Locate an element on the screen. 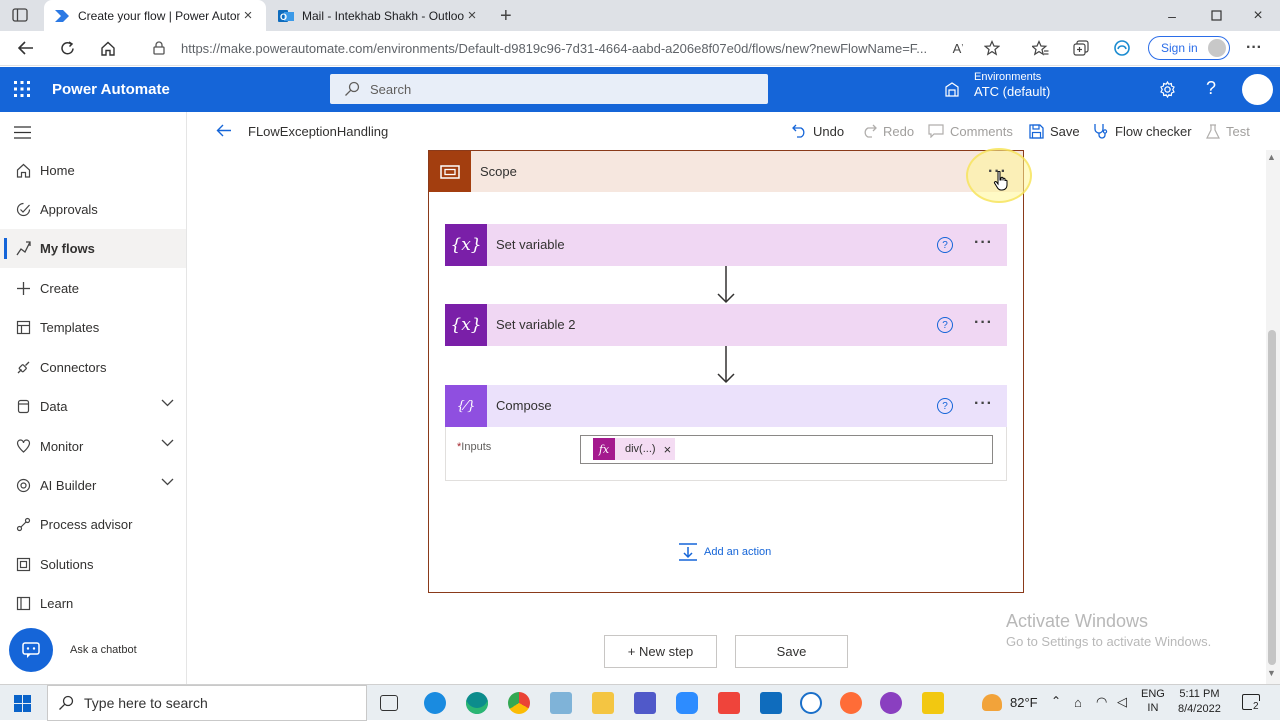  anydesk-icon is located at coordinates (729, 703).